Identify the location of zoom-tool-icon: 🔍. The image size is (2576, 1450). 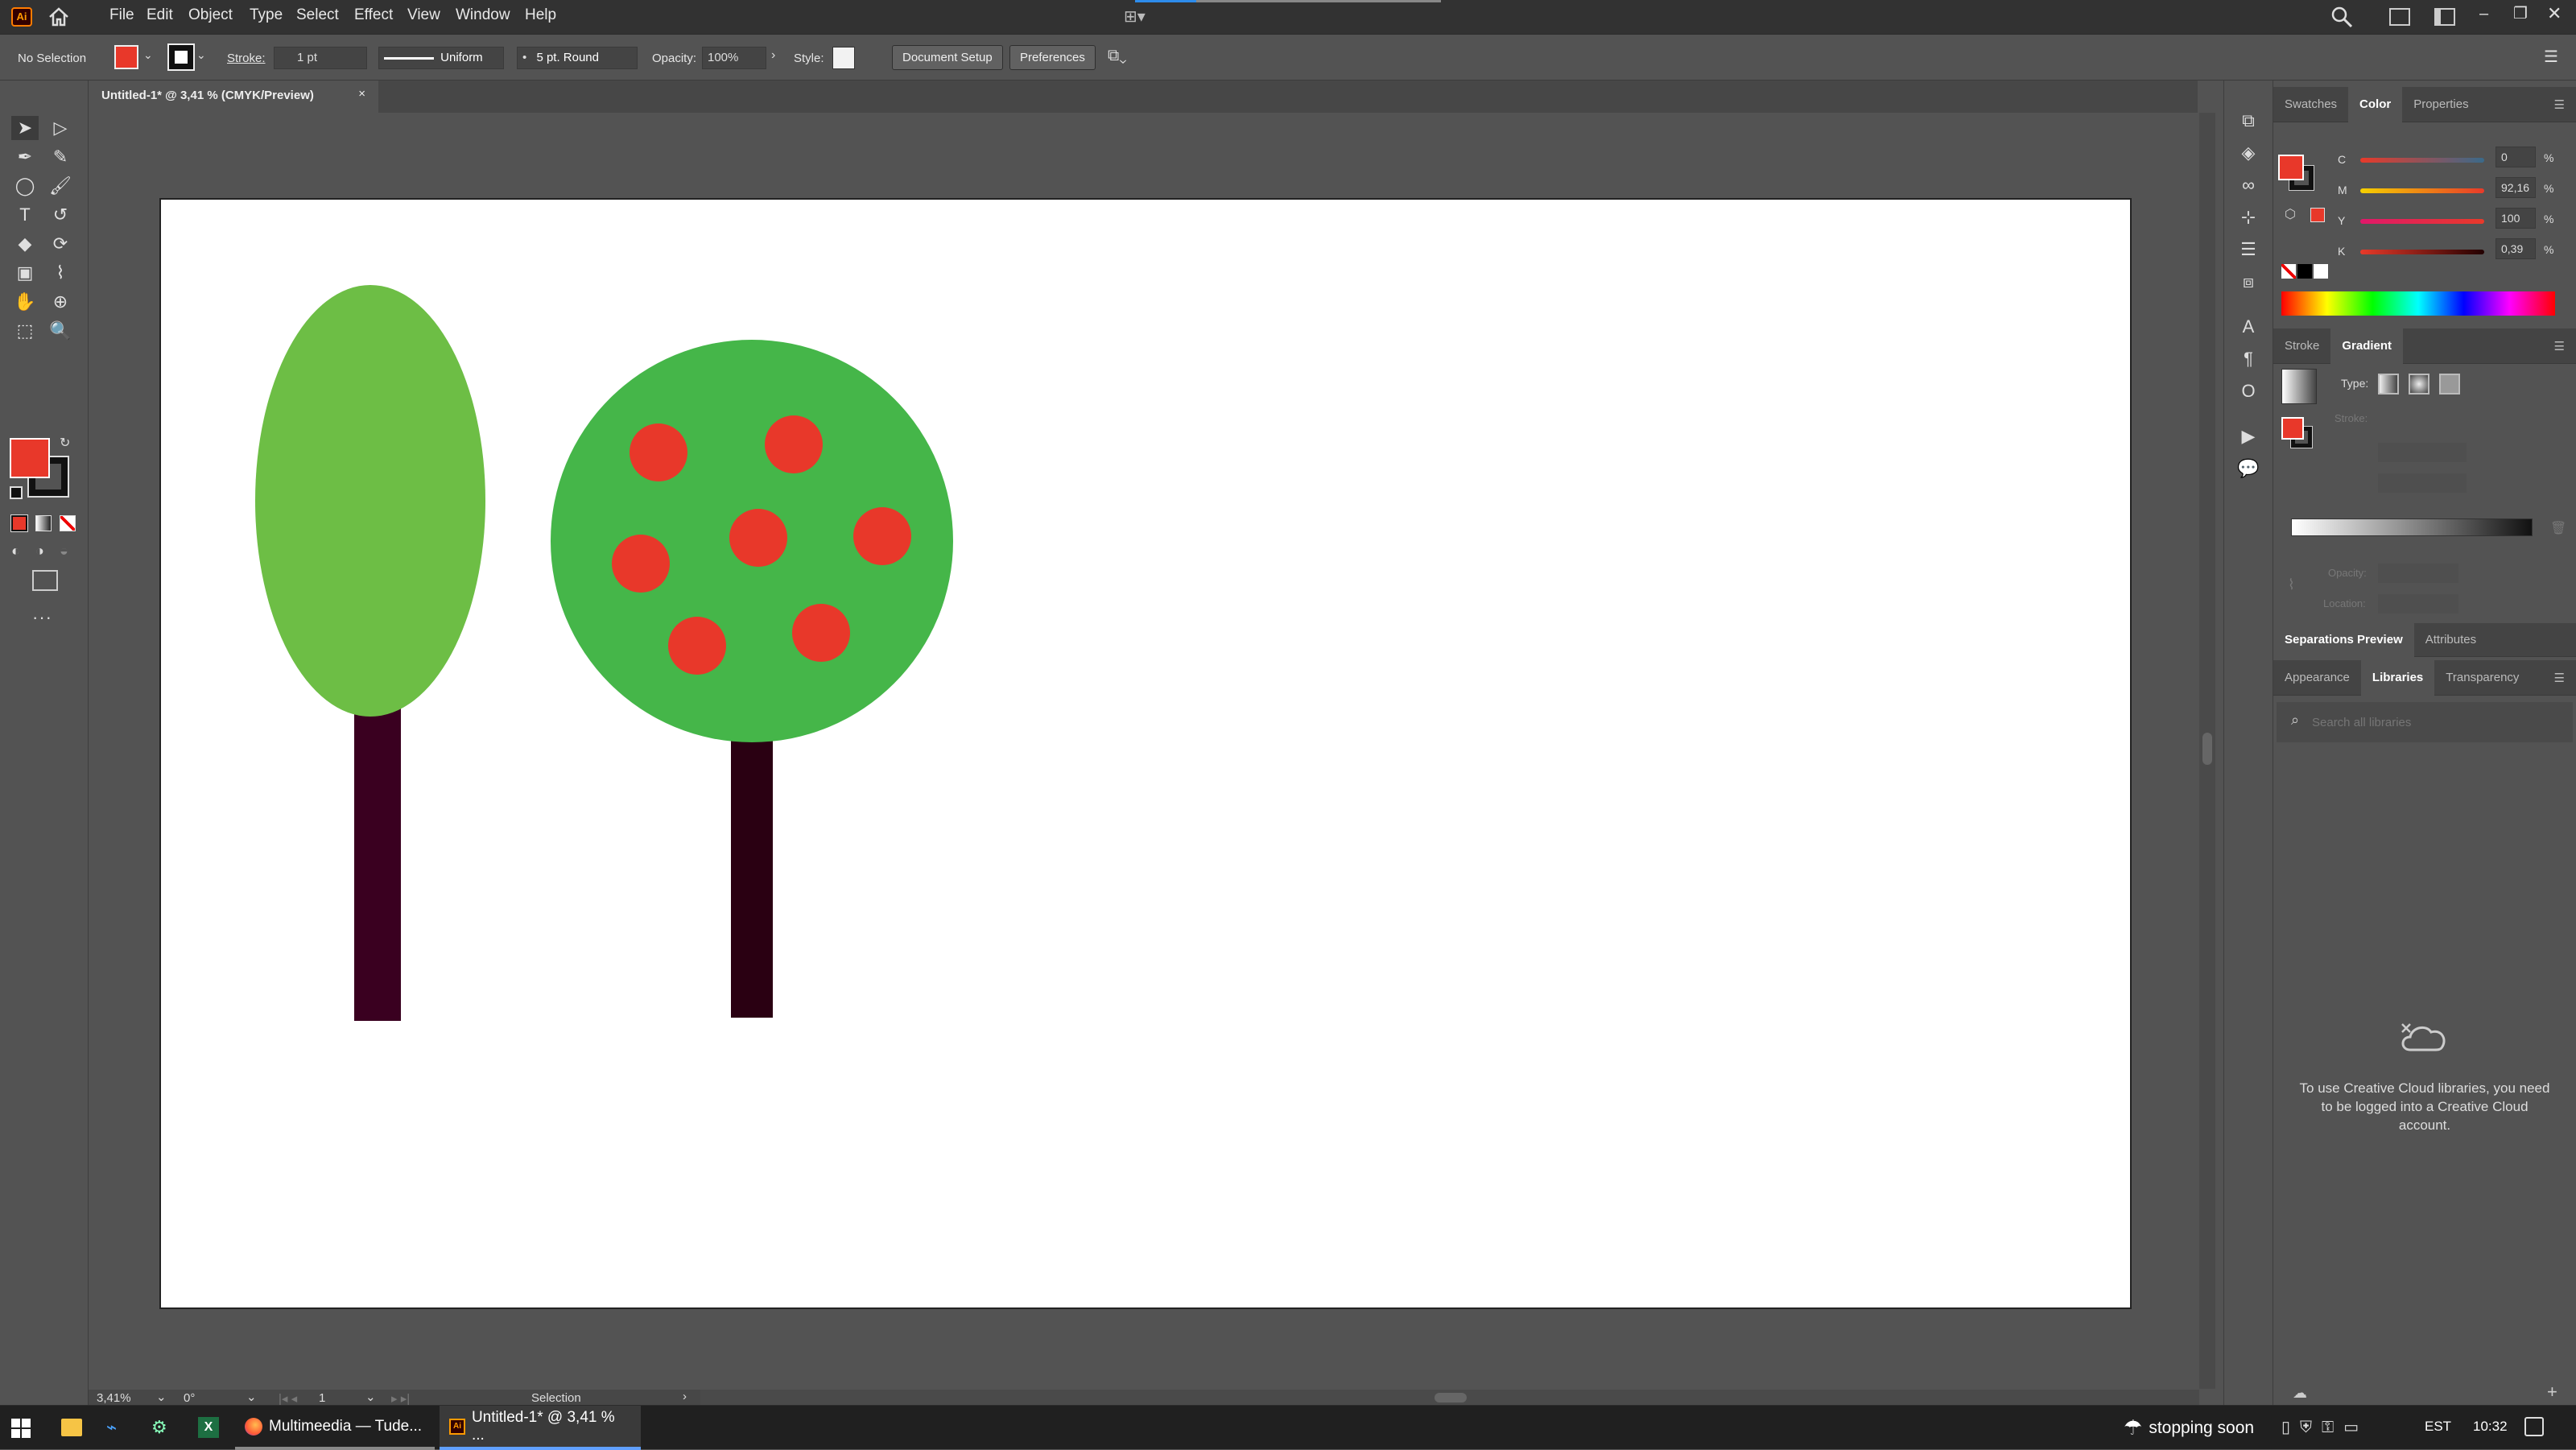
(60, 331).